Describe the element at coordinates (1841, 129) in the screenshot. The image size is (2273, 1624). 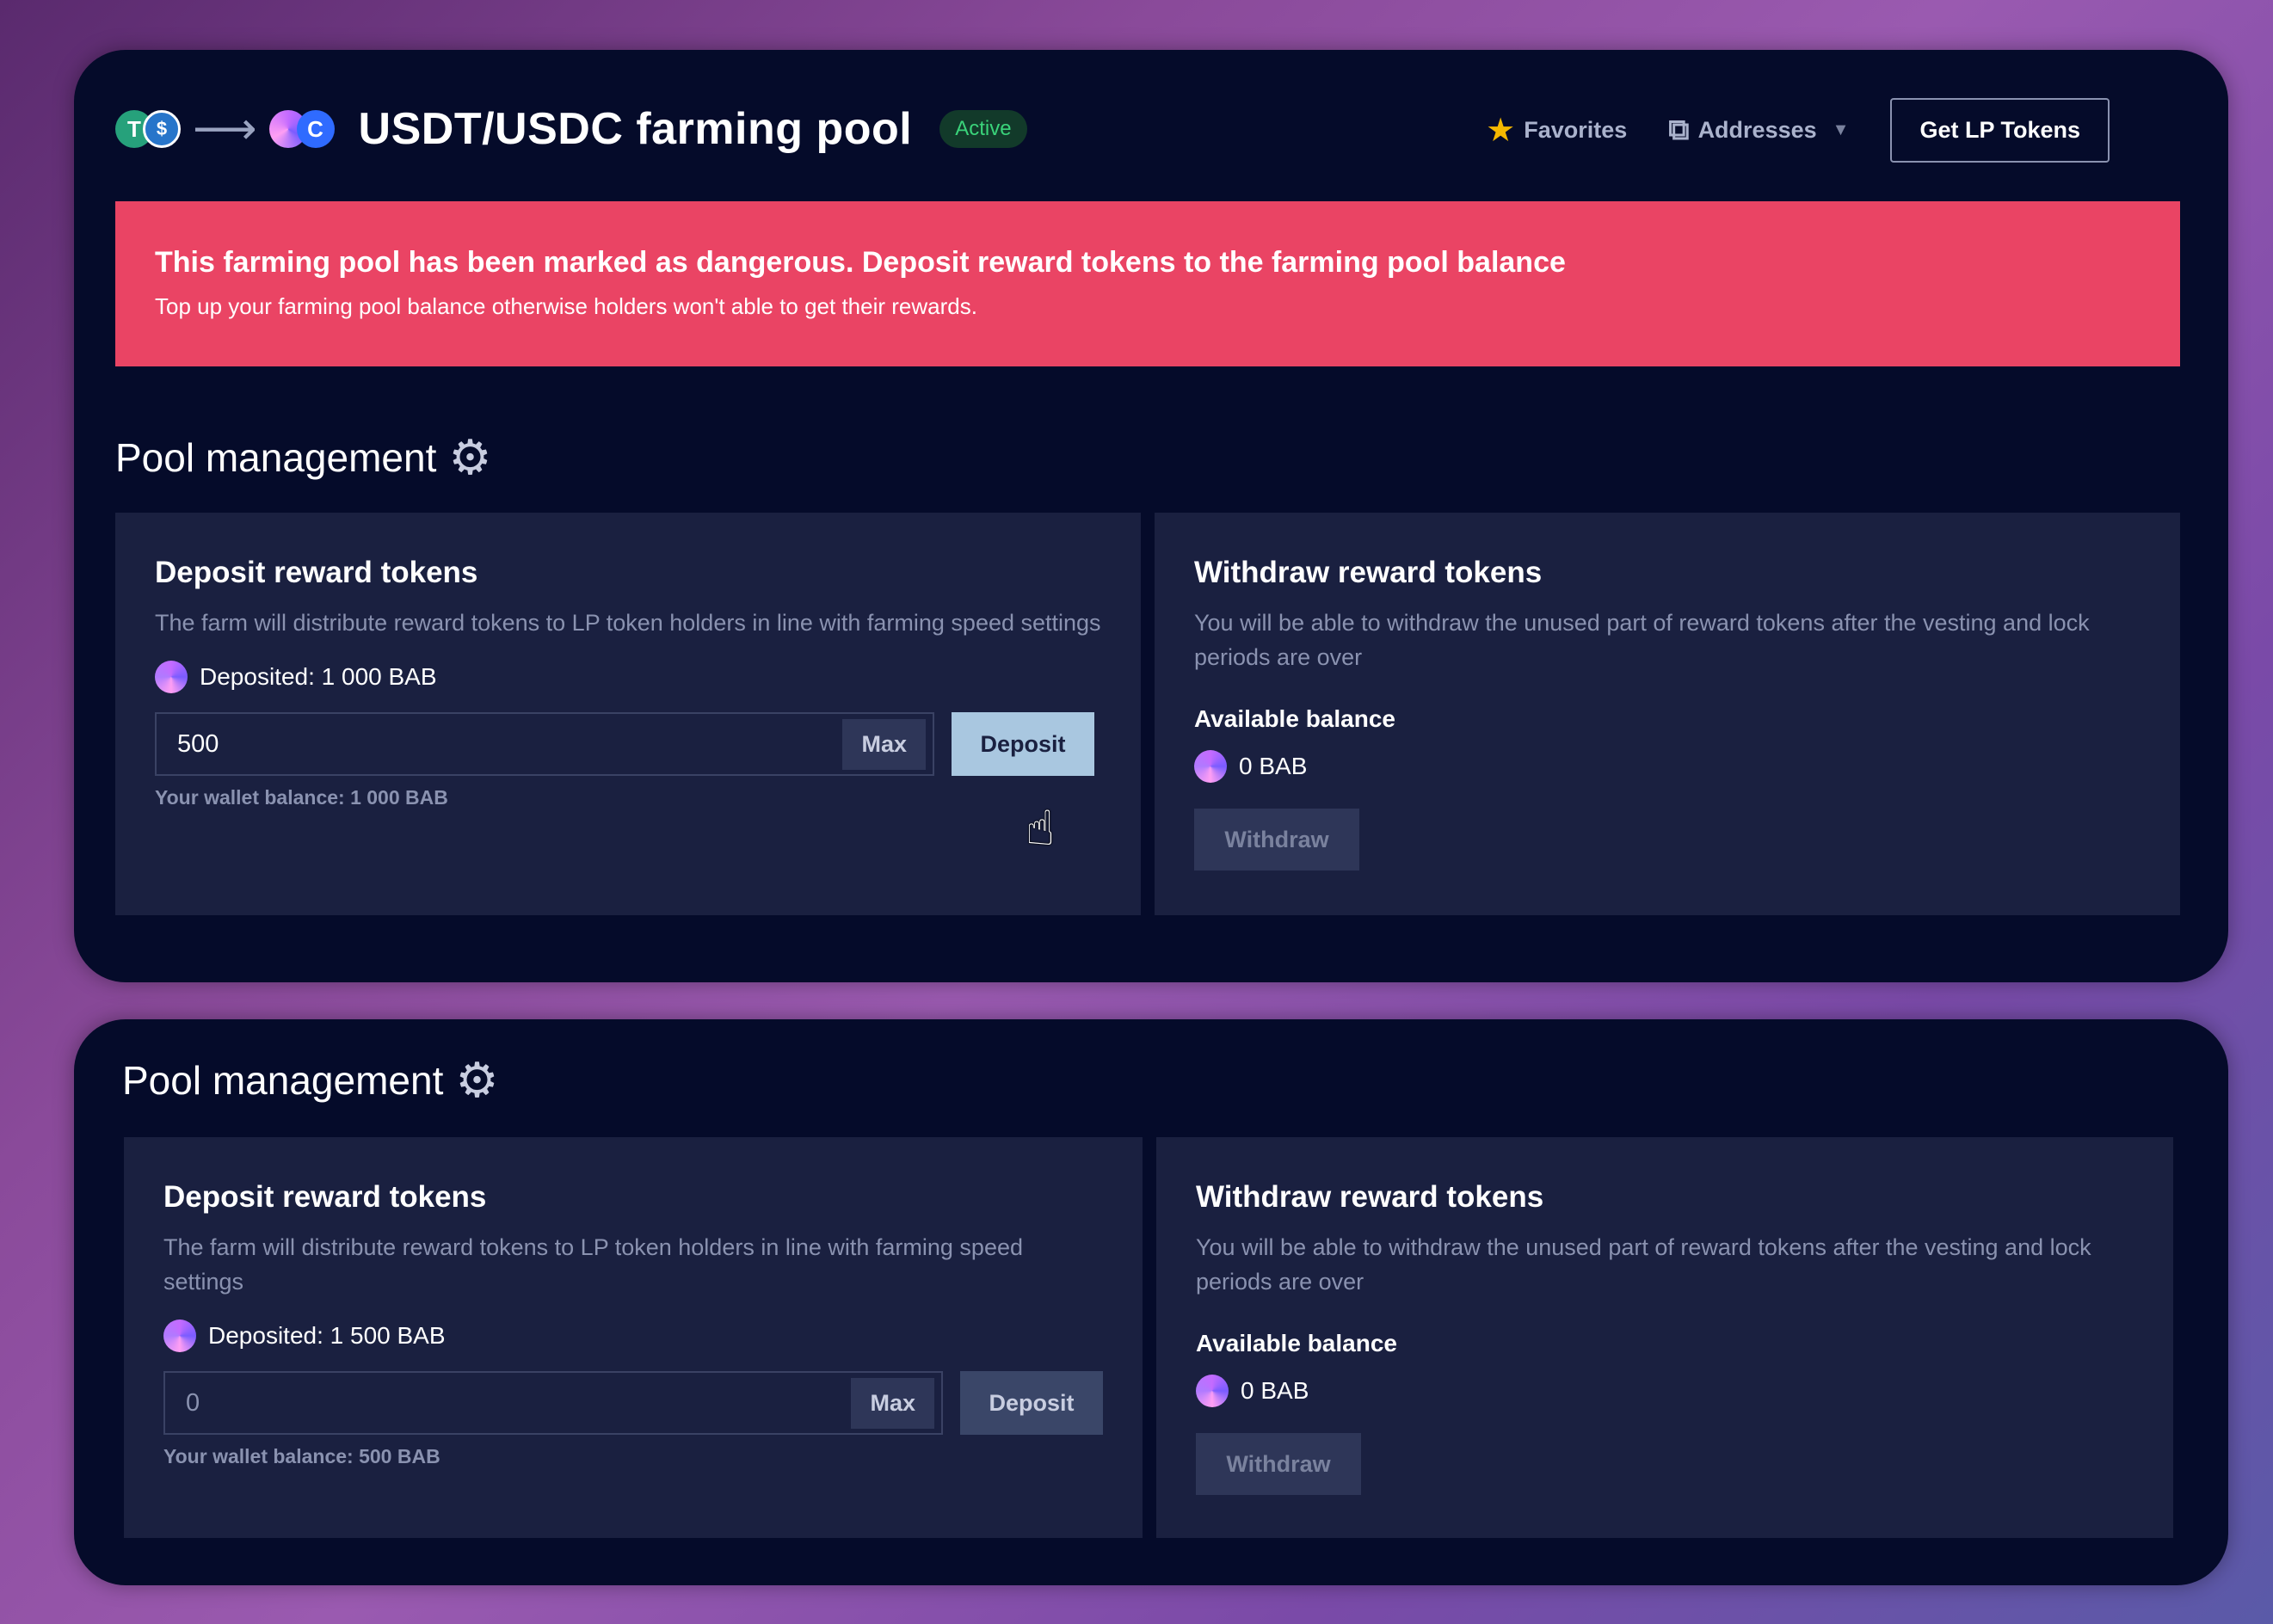
I see `chevron-down-icon: ▼` at that location.